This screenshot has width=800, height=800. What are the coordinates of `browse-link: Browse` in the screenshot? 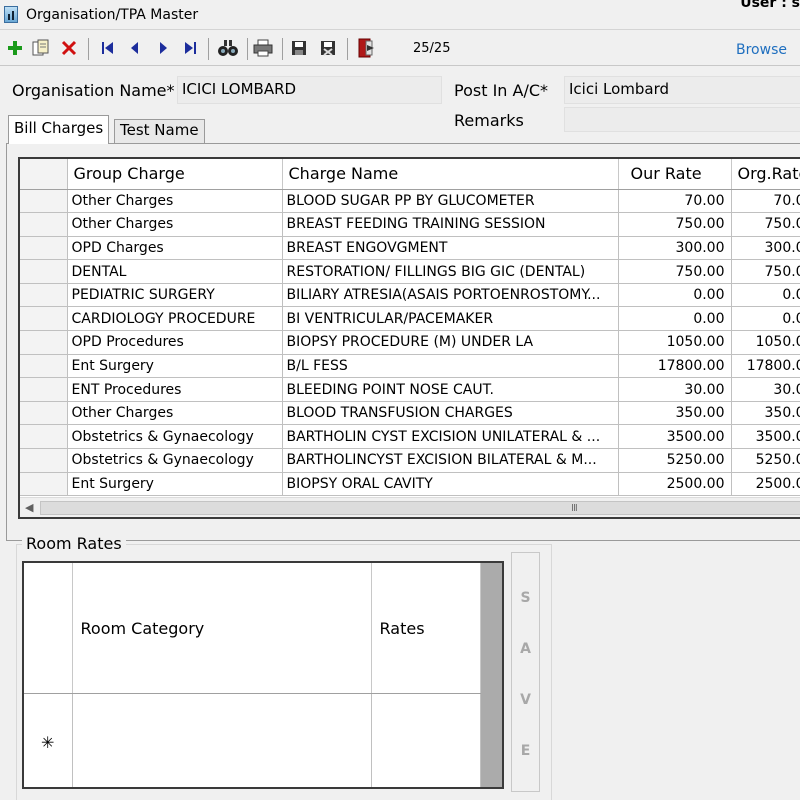 It's located at (761, 50).